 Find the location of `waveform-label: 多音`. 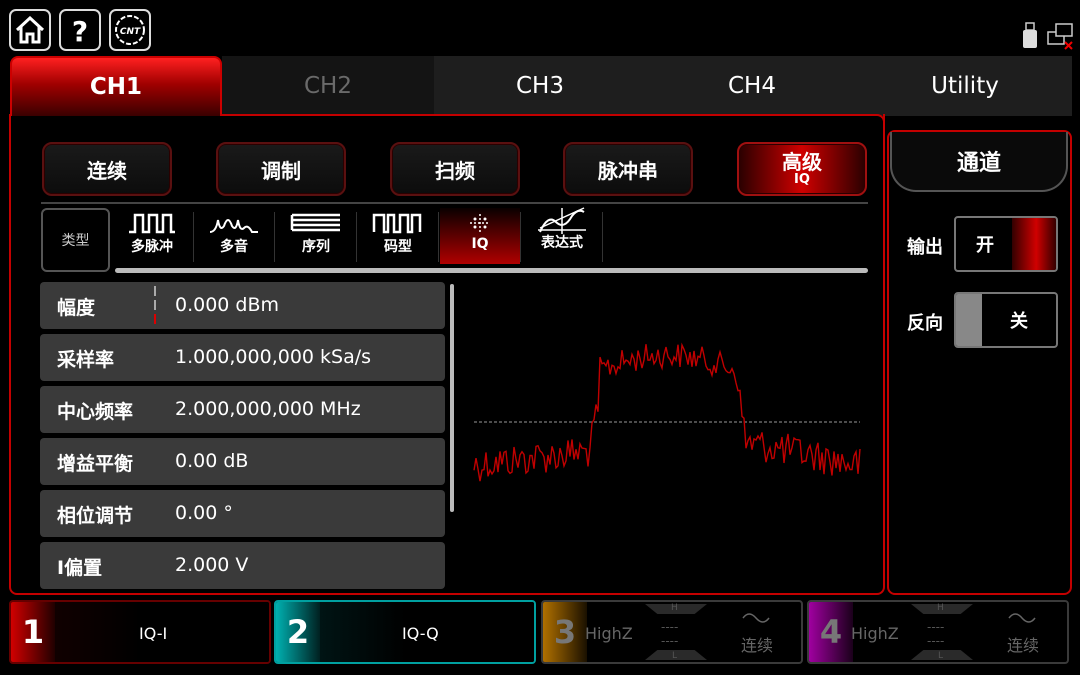

waveform-label: 多音 is located at coordinates (234, 247).